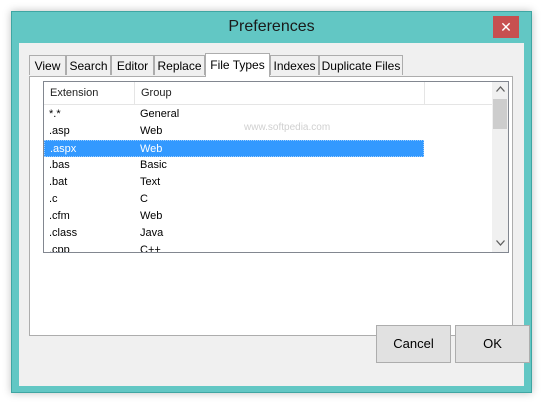 The height and width of the screenshot is (413, 542). What do you see at coordinates (89, 93) in the screenshot?
I see `column-header-extension: Extension` at bounding box center [89, 93].